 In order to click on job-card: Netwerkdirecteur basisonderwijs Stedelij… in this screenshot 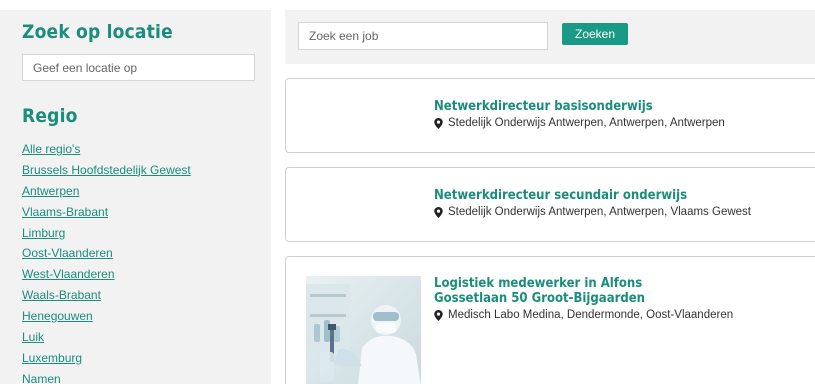, I will do `click(550, 115)`.